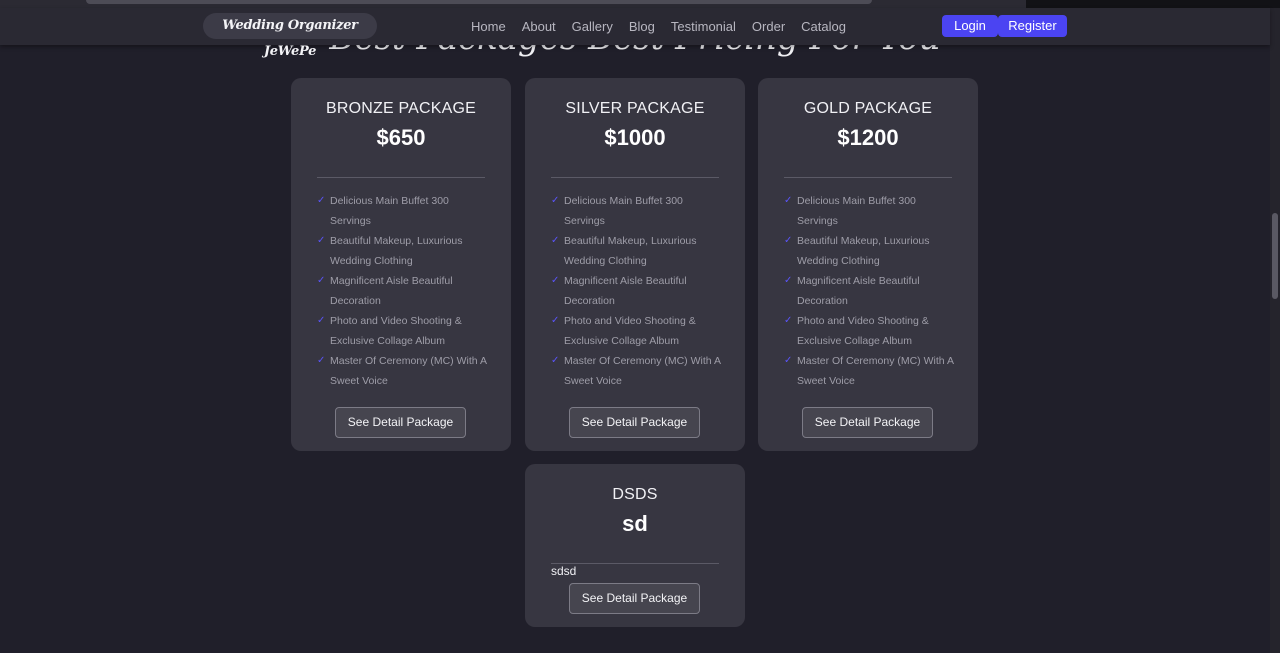 The height and width of the screenshot is (653, 1280). I want to click on browser-panel-edge, so click(1153, 4).